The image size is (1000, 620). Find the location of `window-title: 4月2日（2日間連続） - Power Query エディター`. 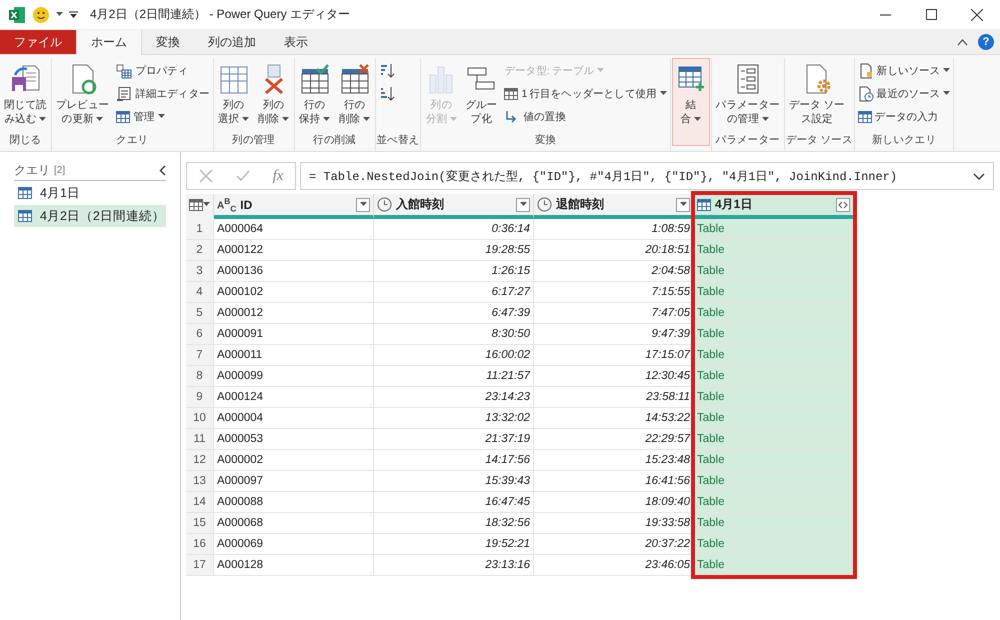

window-title: 4月2日（2日間連続） - Power Query エディター is located at coordinates (220, 14).